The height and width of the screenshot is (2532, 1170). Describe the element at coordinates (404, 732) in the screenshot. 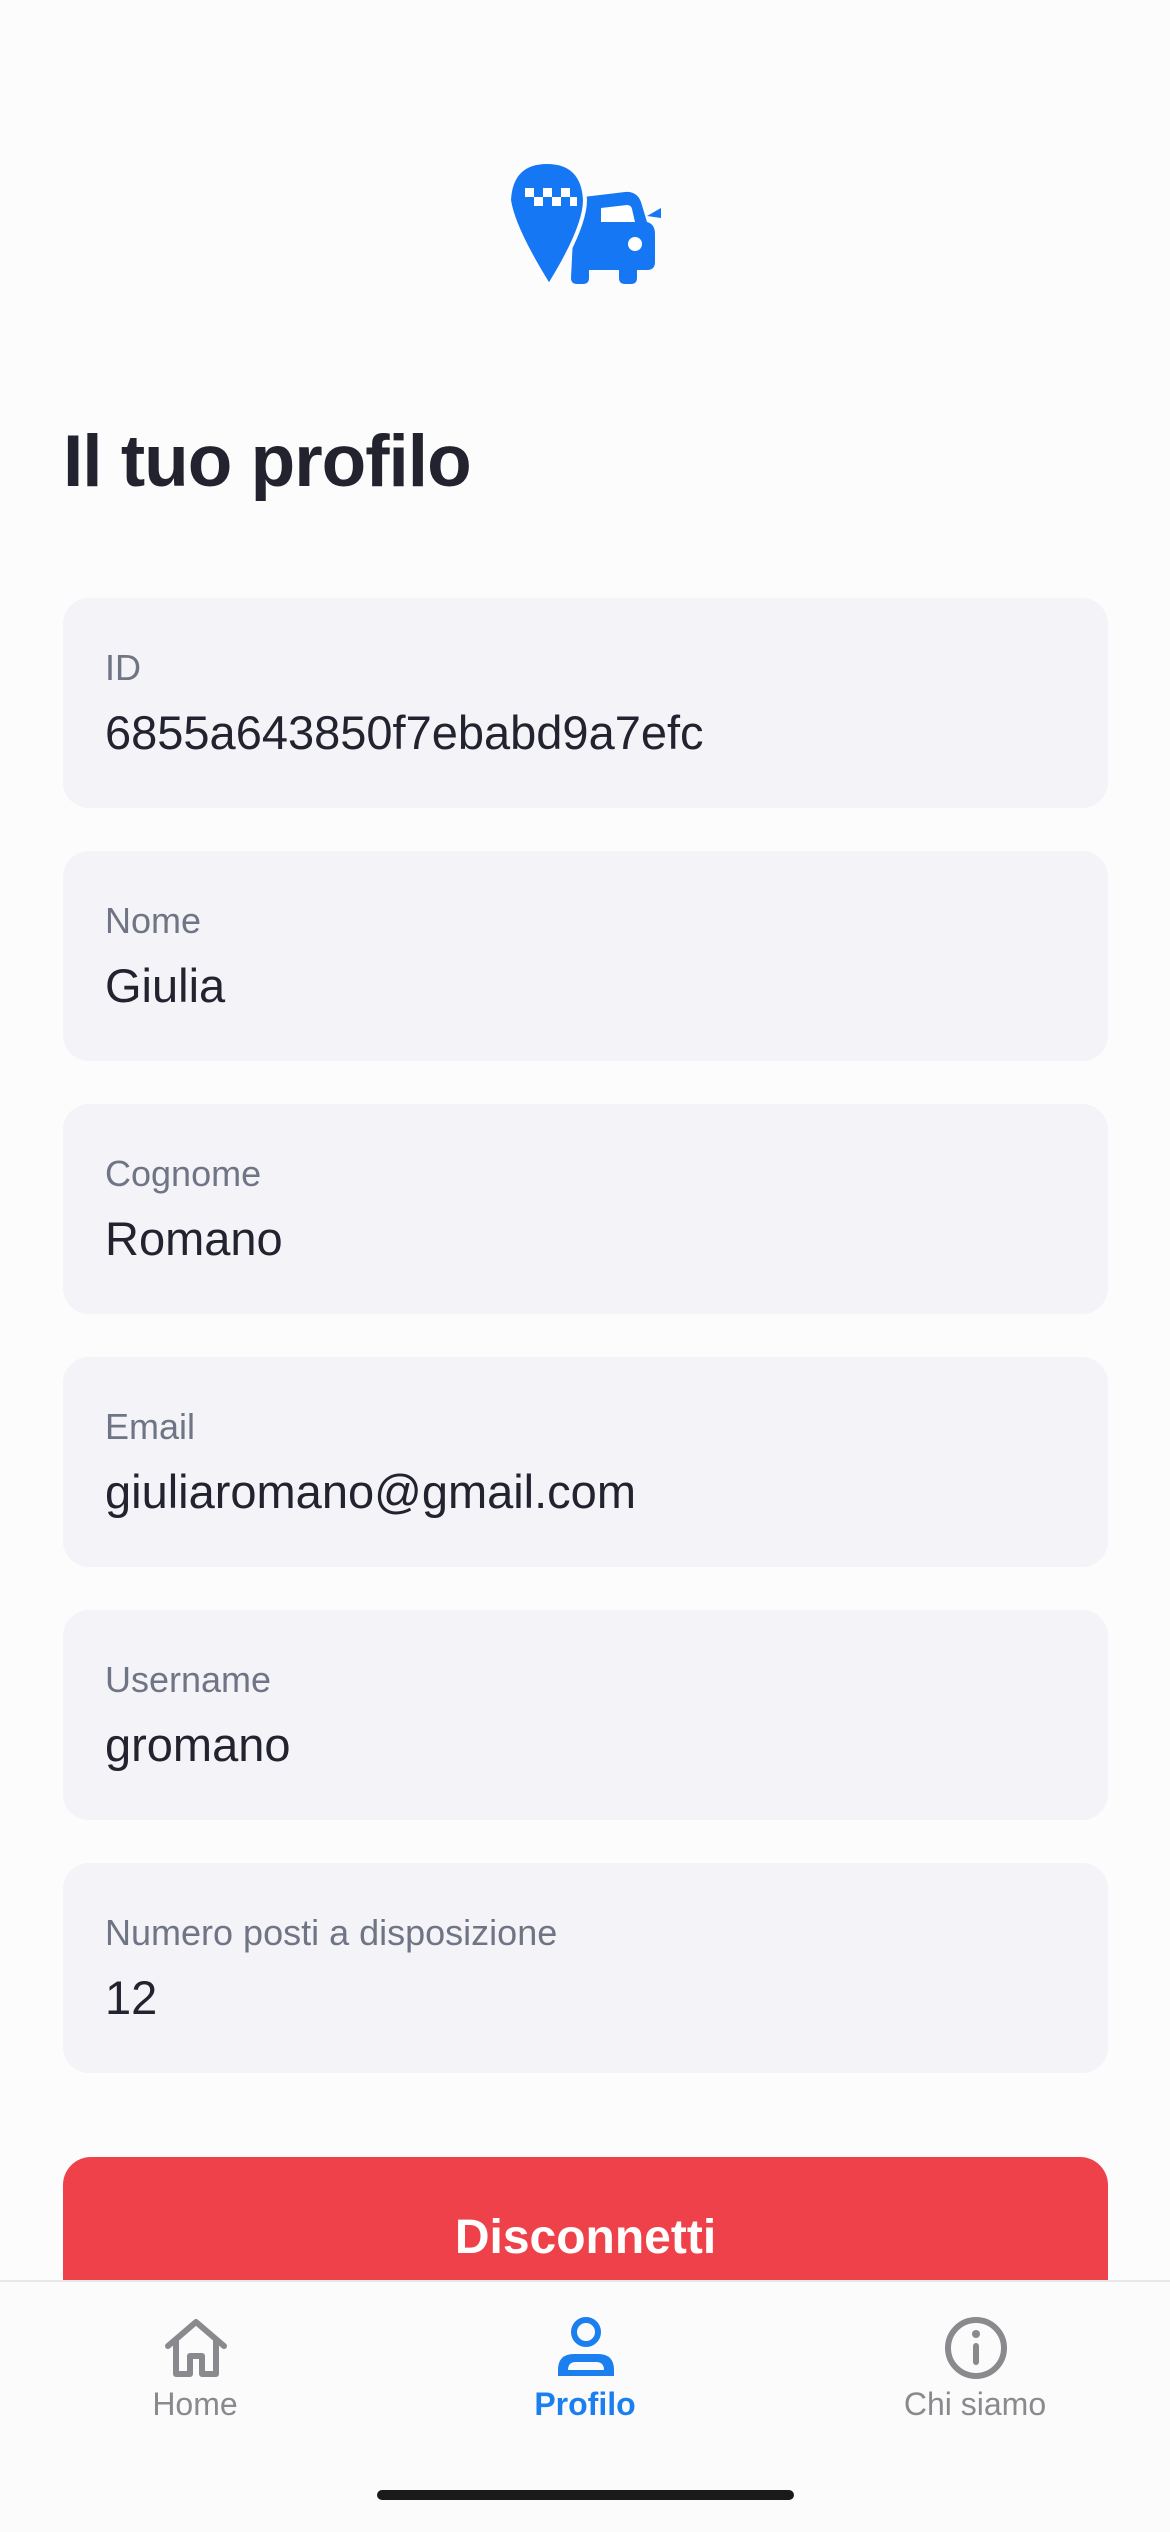

I see `field-value: 6855a643850f7ebabd9a7efc` at that location.